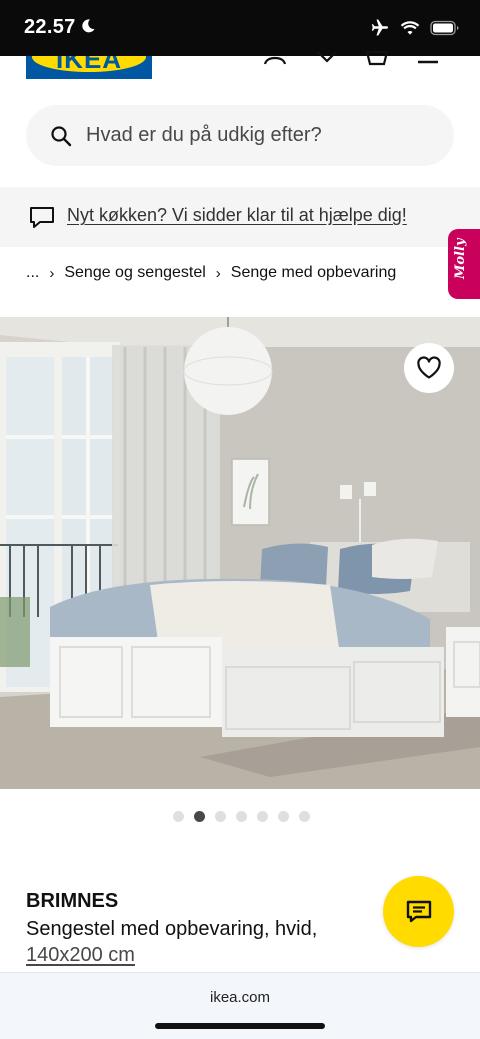 The image size is (480, 1039). What do you see at coordinates (89, 65) in the screenshot?
I see `logo-text: IKEA` at bounding box center [89, 65].